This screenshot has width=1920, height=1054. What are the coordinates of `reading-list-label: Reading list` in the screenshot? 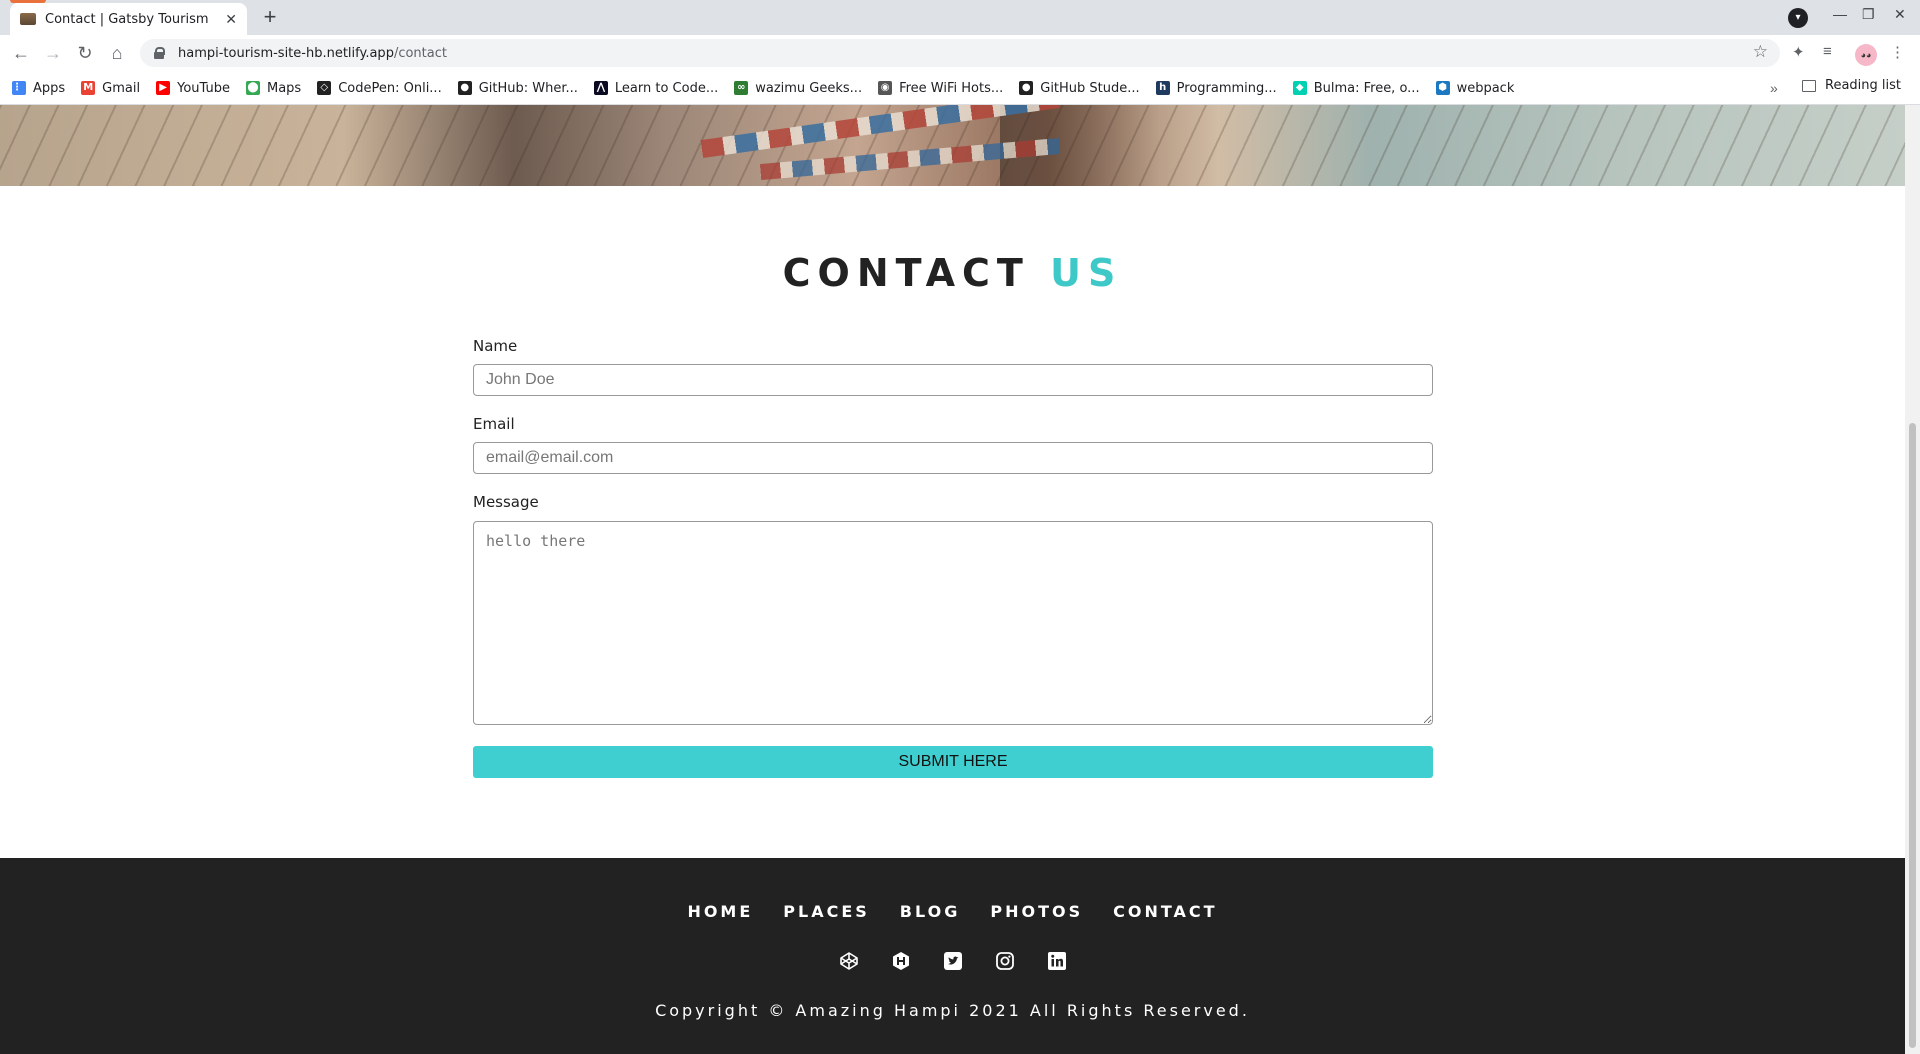 It's located at (1863, 85).